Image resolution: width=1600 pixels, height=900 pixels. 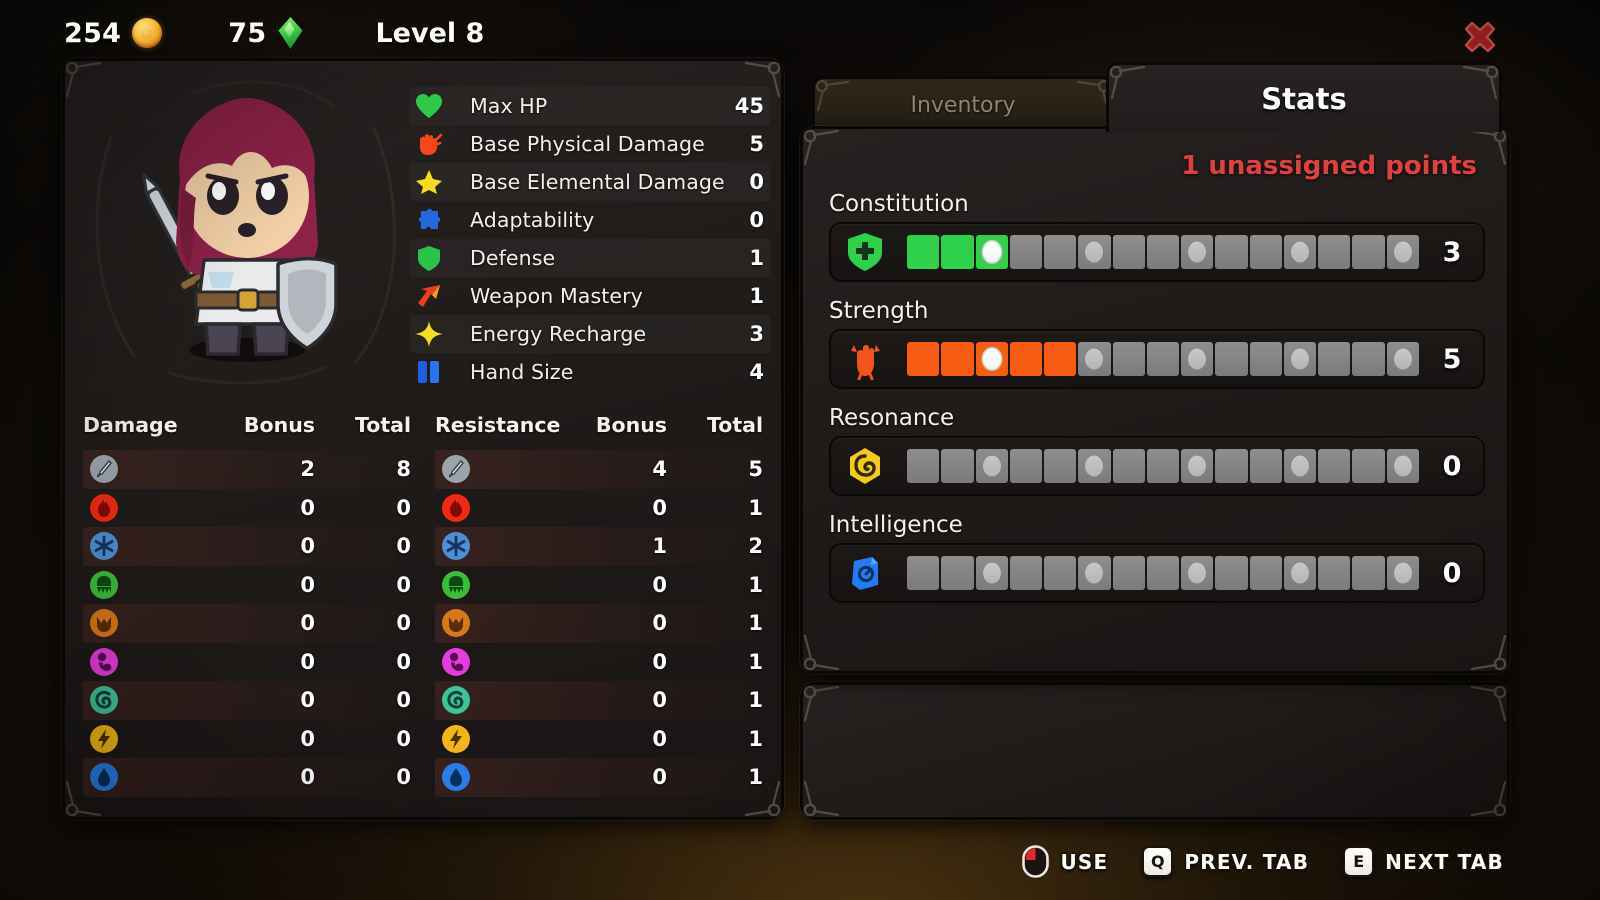 What do you see at coordinates (1488, 703) in the screenshot?
I see `corner-bolt-icon` at bounding box center [1488, 703].